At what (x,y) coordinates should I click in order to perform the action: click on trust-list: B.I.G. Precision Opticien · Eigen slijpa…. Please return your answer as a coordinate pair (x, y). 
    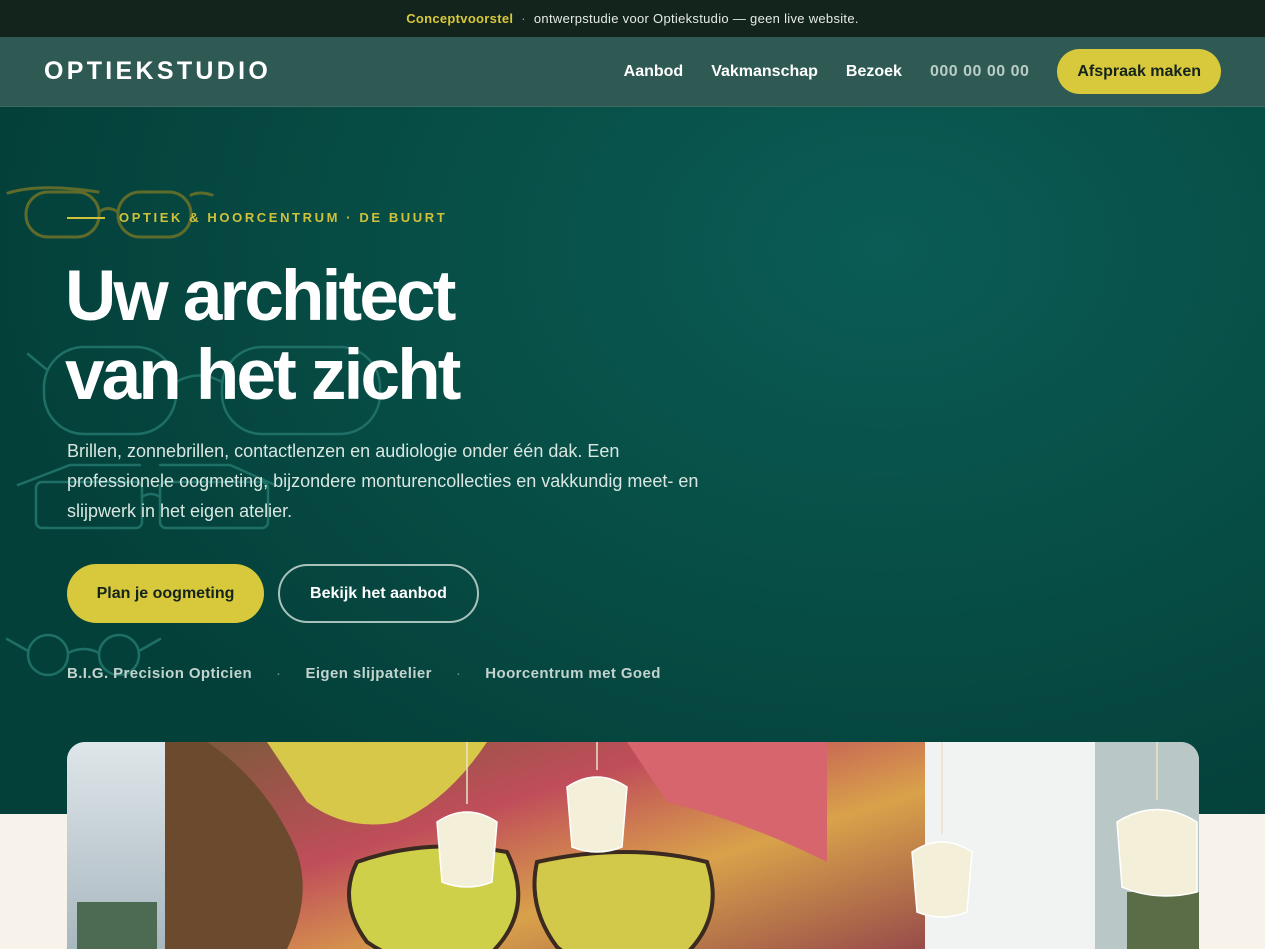
    Looking at the image, I should click on (364, 673).